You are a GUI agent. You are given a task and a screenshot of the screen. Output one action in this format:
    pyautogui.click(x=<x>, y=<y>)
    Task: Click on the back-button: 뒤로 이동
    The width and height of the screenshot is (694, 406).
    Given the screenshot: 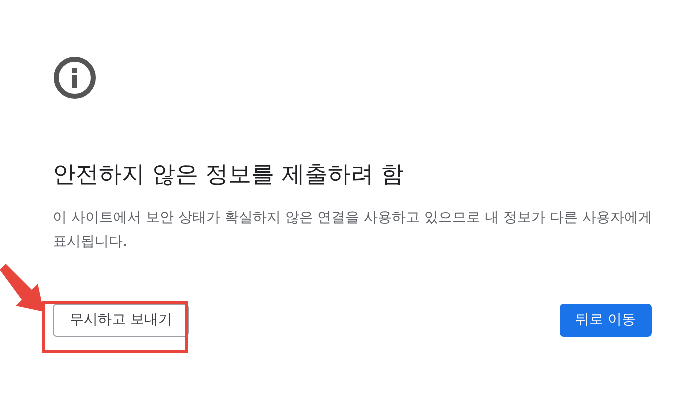 What is the action you would take?
    pyautogui.click(x=606, y=320)
    